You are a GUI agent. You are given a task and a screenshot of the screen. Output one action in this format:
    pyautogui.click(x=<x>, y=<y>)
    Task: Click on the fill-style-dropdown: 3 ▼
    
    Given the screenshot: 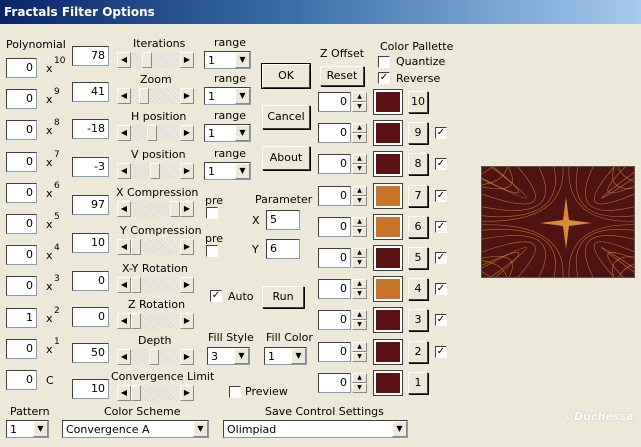 What is the action you would take?
    pyautogui.click(x=228, y=356)
    